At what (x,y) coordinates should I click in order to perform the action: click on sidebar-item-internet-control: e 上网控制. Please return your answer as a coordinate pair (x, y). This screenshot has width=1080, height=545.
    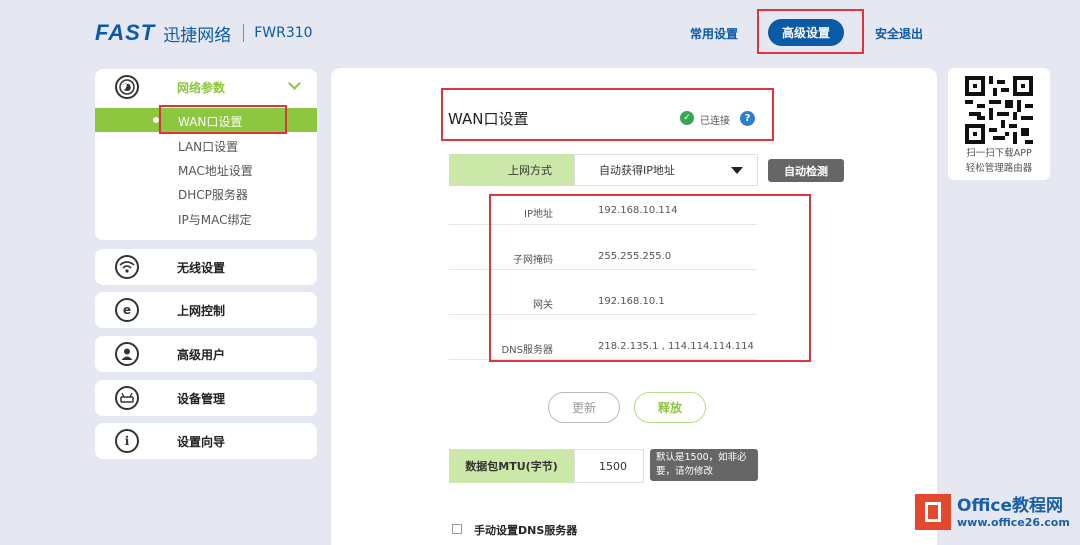
    Looking at the image, I should click on (206, 310).